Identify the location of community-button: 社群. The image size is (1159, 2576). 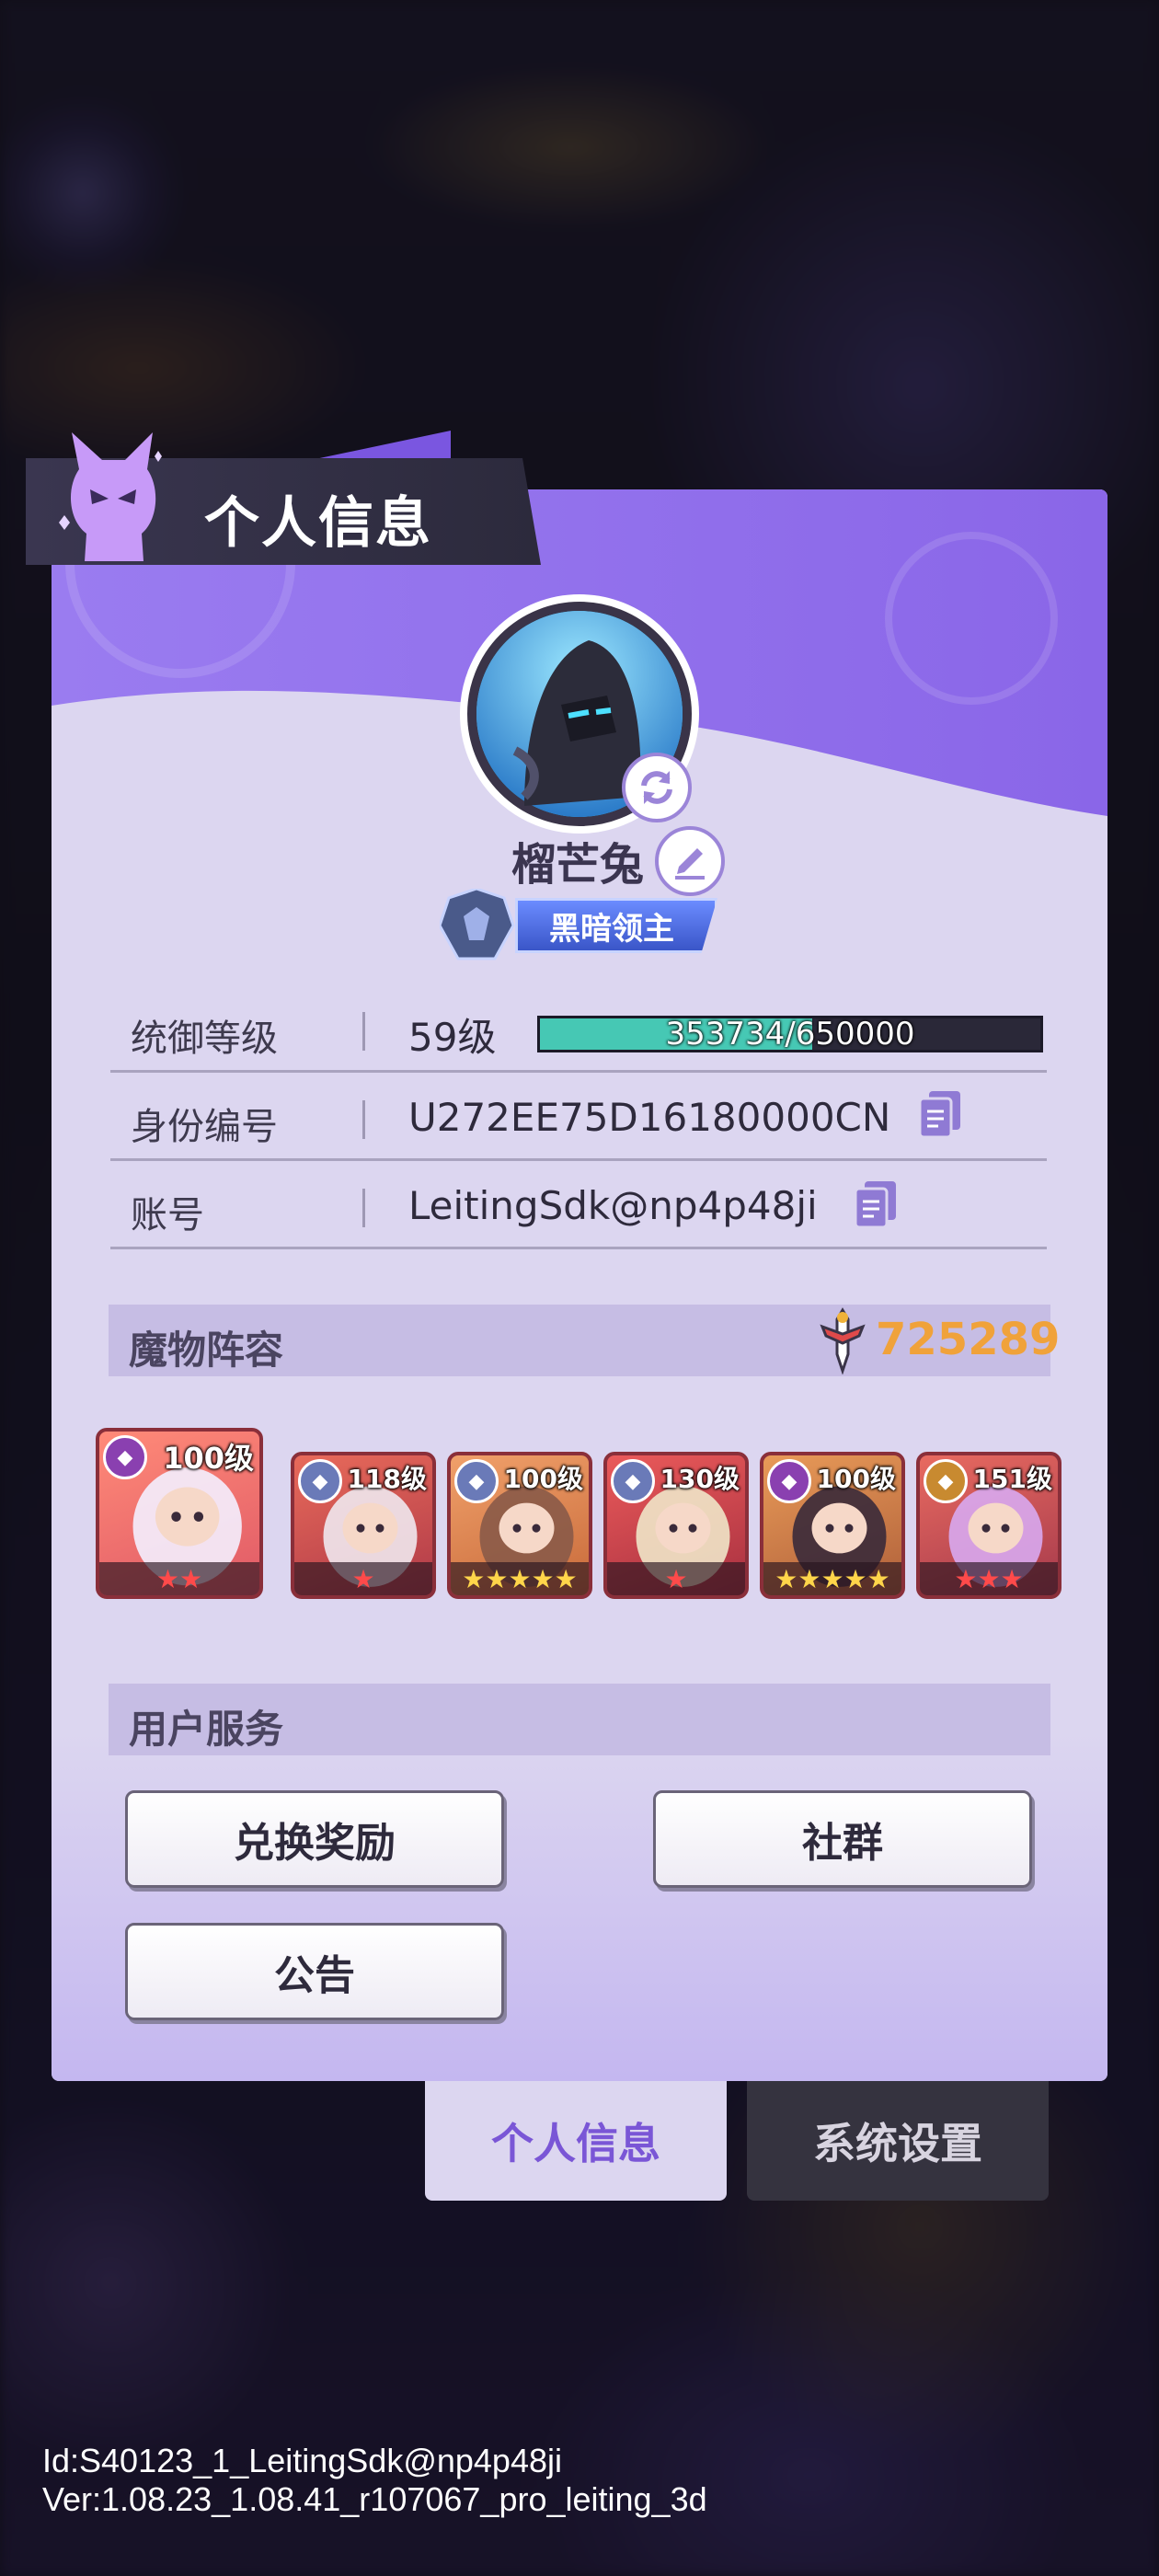
(842, 1839).